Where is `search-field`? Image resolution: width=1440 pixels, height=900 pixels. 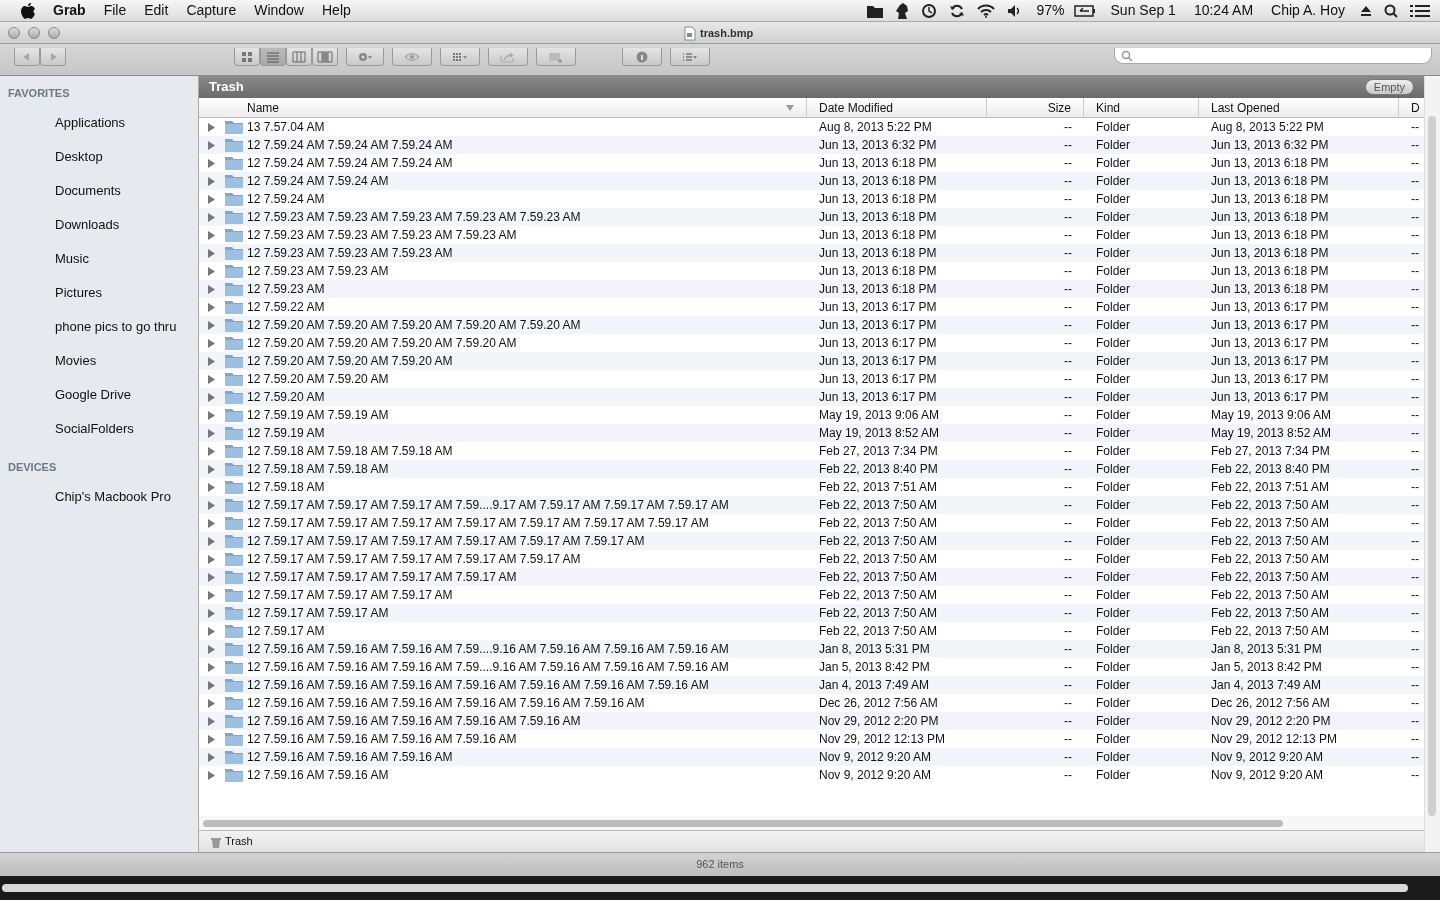 search-field is located at coordinates (1273, 56).